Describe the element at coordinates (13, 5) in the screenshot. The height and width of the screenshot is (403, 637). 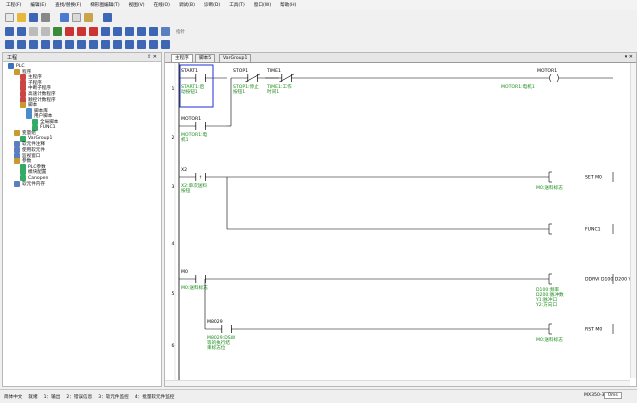
I see `menu-file: 工程(F)` at that location.